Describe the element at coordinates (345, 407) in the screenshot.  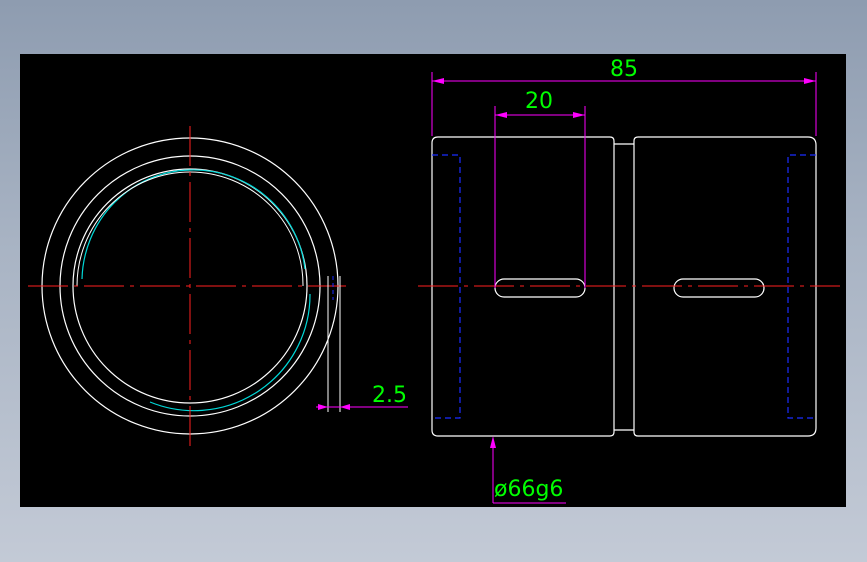
I see `wall-dim-arrow-right` at that location.